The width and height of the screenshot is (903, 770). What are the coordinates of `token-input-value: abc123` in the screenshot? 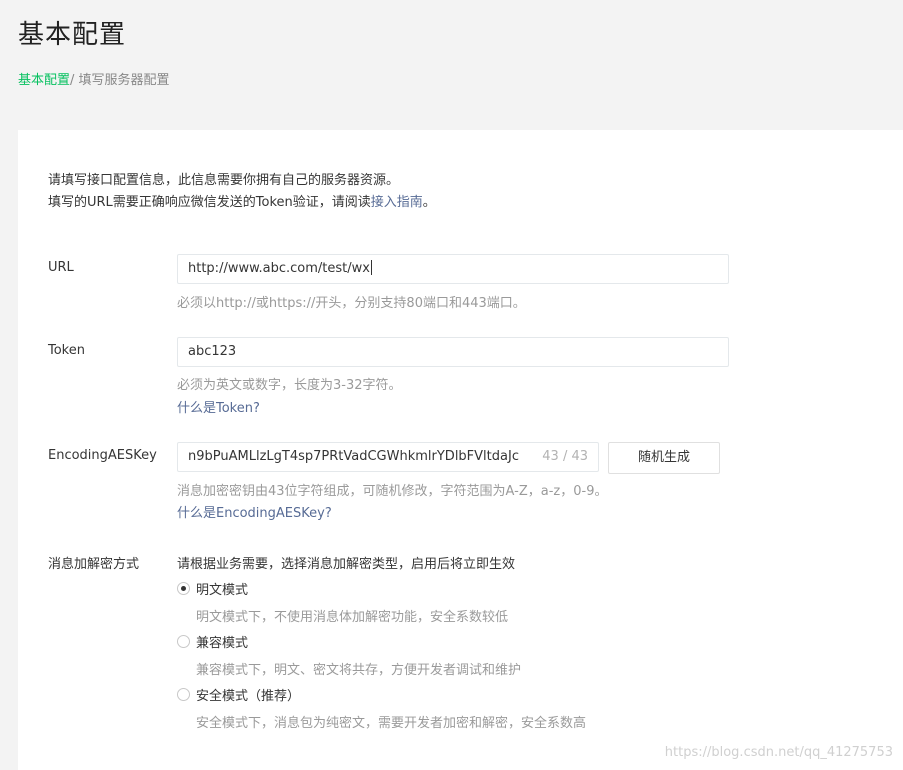 It's located at (212, 351).